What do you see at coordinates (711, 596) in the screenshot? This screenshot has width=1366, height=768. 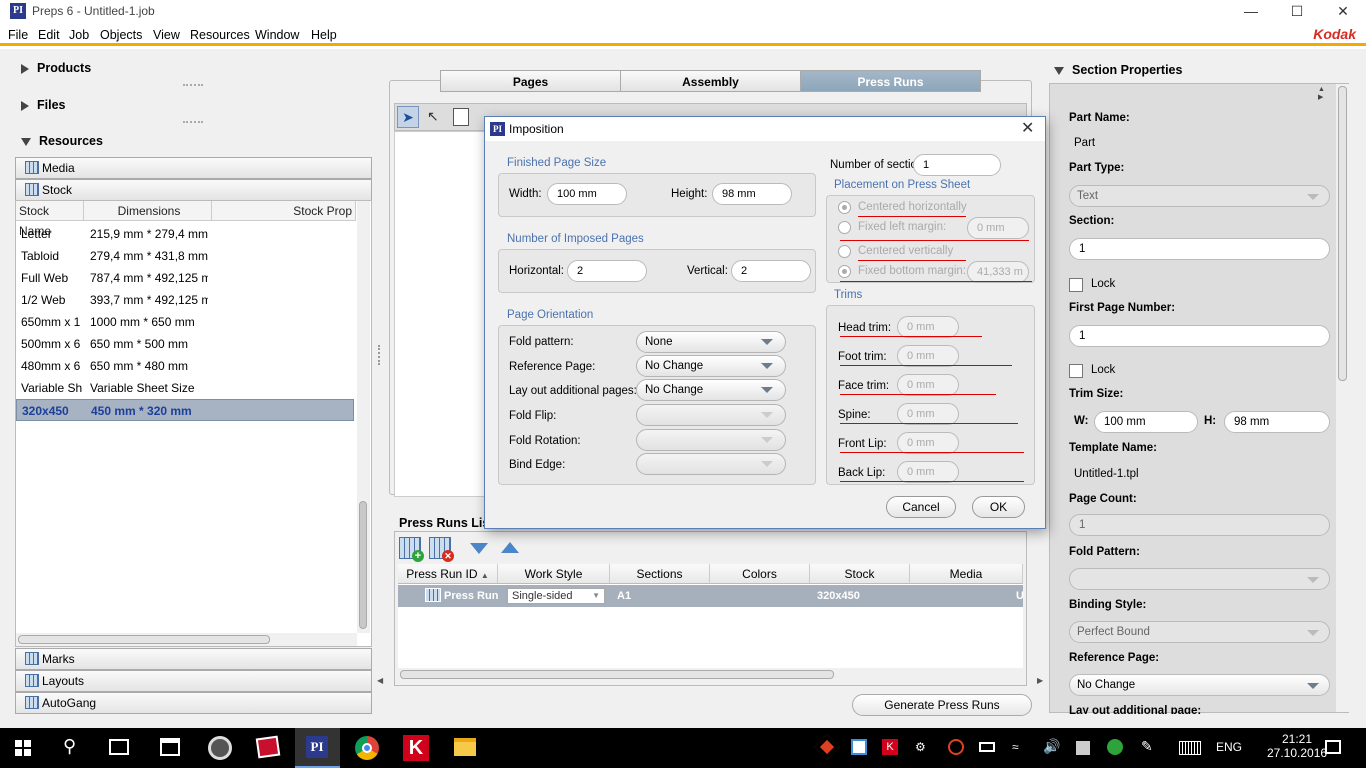 I see `table-row: Press Run Single-sided ▼ A1 320x450 U` at bounding box center [711, 596].